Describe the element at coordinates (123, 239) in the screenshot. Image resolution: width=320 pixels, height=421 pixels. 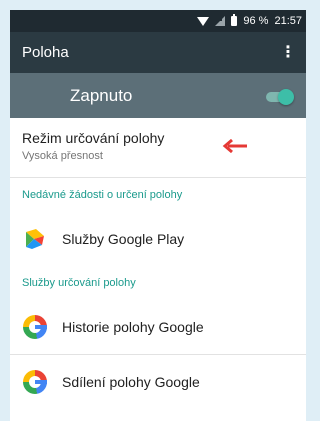
I see `list-item-label: Služby Google Play` at that location.